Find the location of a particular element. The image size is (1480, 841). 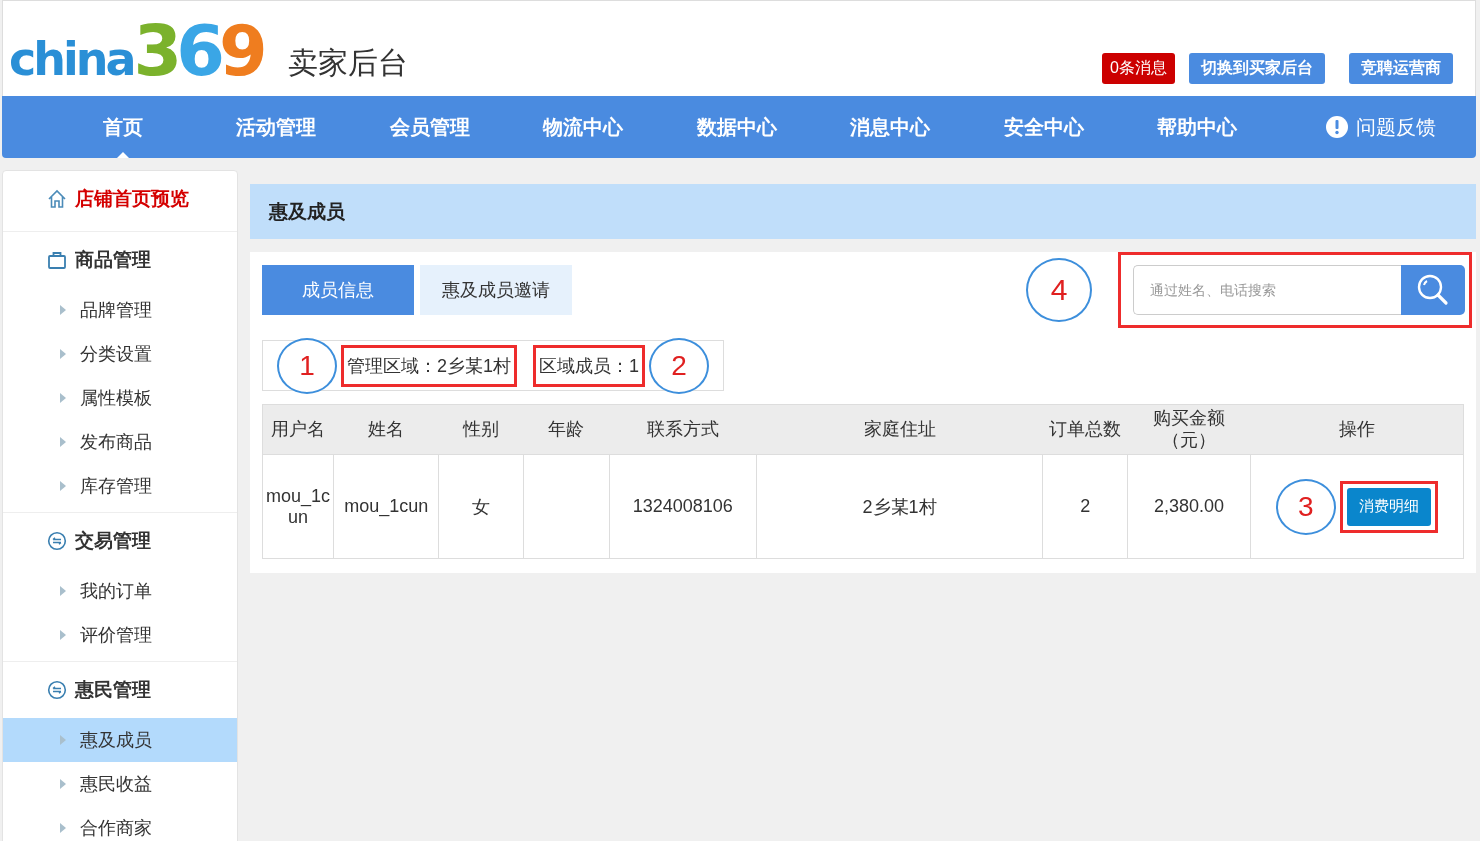

column-header: 用户名 is located at coordinates (298, 429).